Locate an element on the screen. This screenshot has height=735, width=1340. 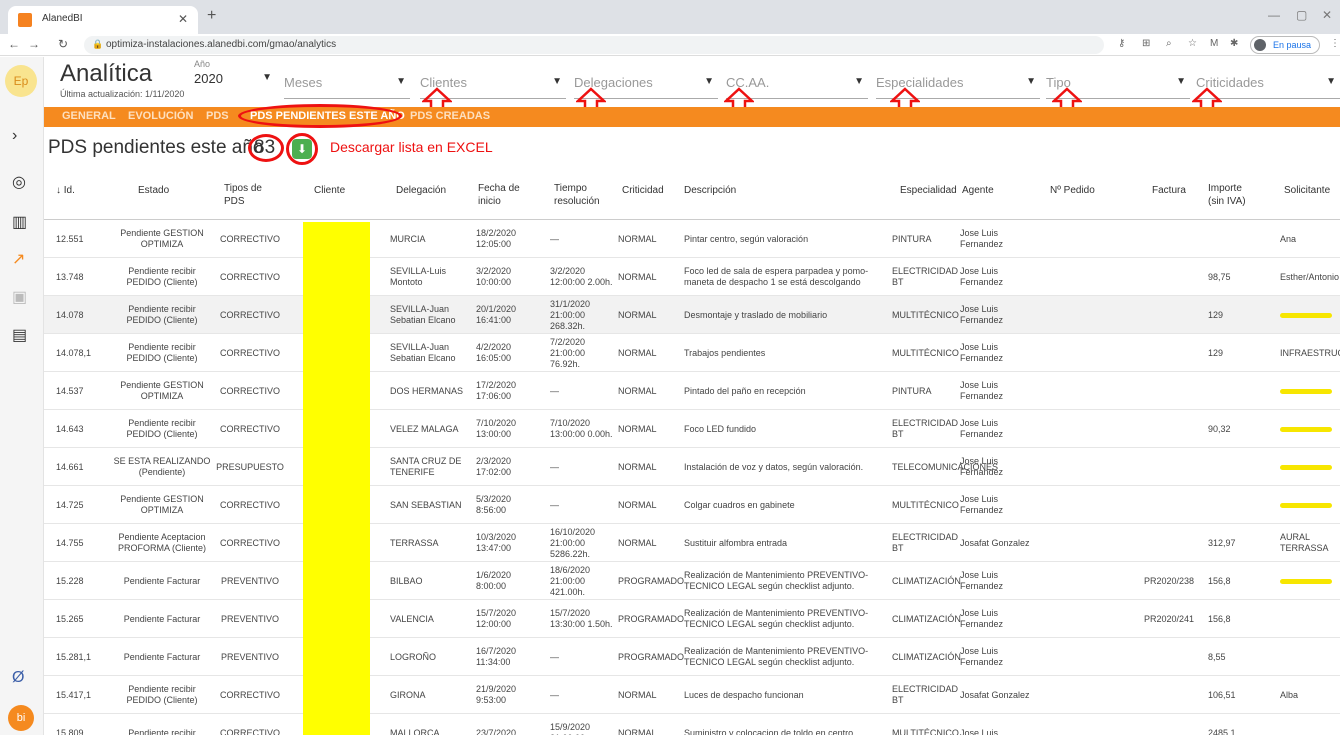
cell-importe: 8,55 is located at coordinates (1217, 656).